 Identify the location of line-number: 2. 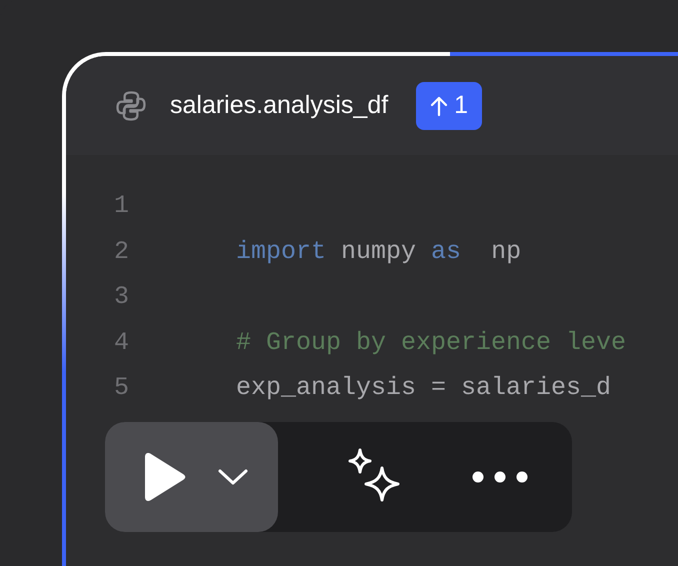
(121, 252).